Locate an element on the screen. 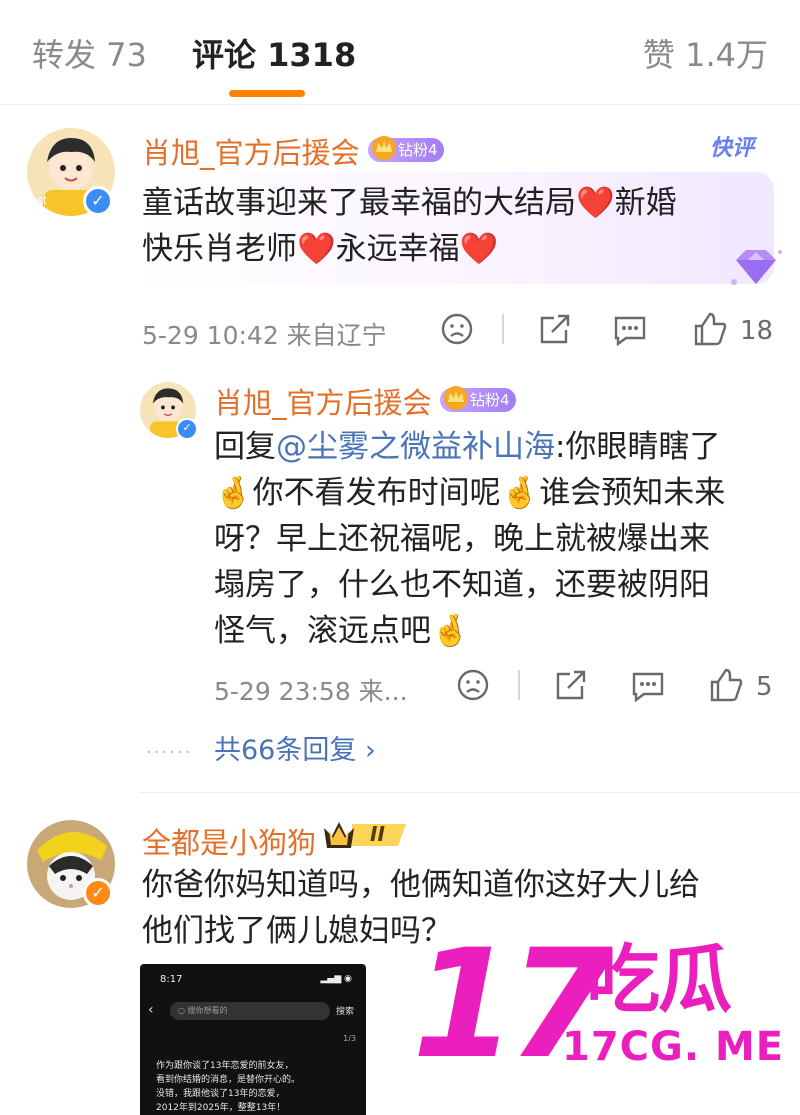 This screenshot has width=800, height=1115. reply-text-line: 怪气，滚远点吧🤞 is located at coordinates (342, 631).